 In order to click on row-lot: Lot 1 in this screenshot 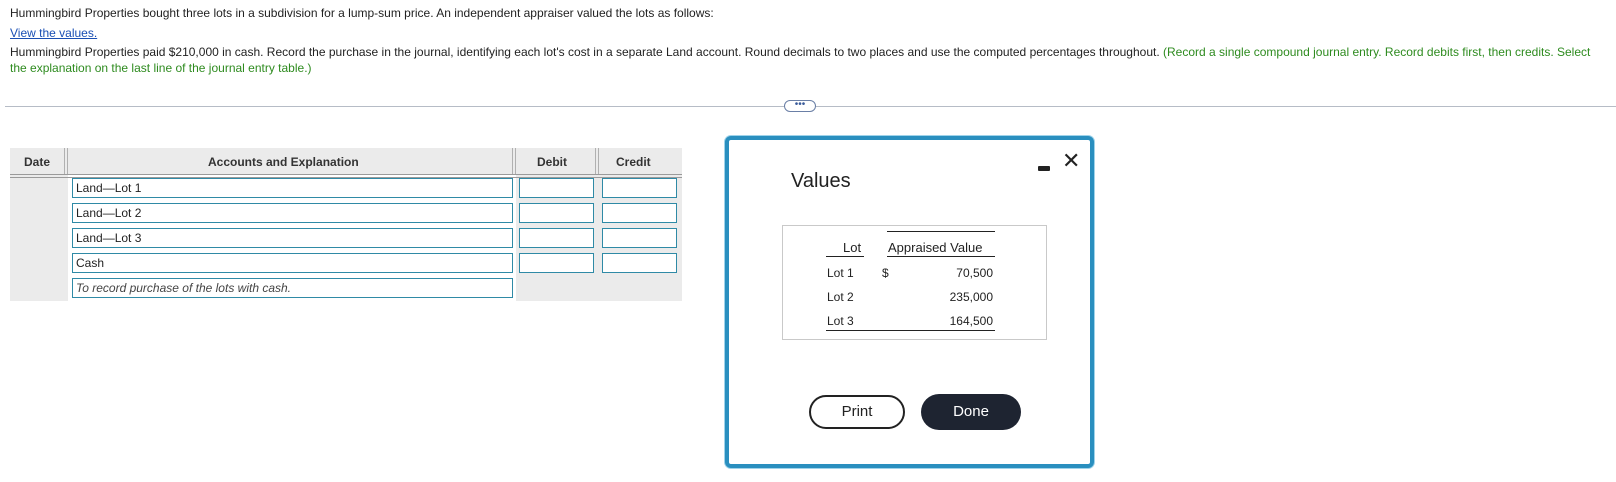, I will do `click(840, 273)`.